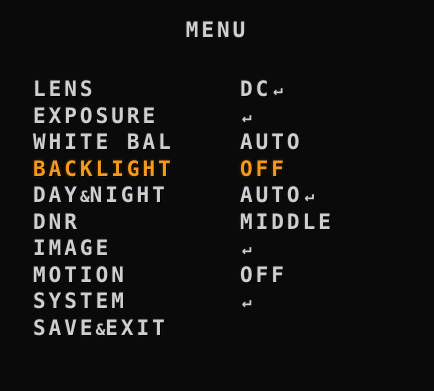 Image resolution: width=434 pixels, height=391 pixels. Describe the element at coordinates (277, 195) in the screenshot. I see `menu-item-value: AUTO ↵` at that location.